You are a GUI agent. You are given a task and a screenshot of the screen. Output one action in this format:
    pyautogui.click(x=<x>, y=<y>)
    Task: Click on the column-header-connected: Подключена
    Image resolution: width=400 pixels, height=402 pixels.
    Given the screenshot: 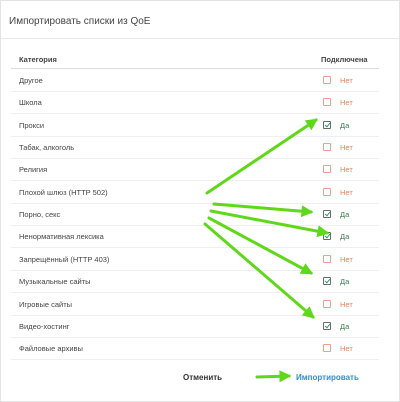 What is the action you would take?
    pyautogui.click(x=344, y=59)
    